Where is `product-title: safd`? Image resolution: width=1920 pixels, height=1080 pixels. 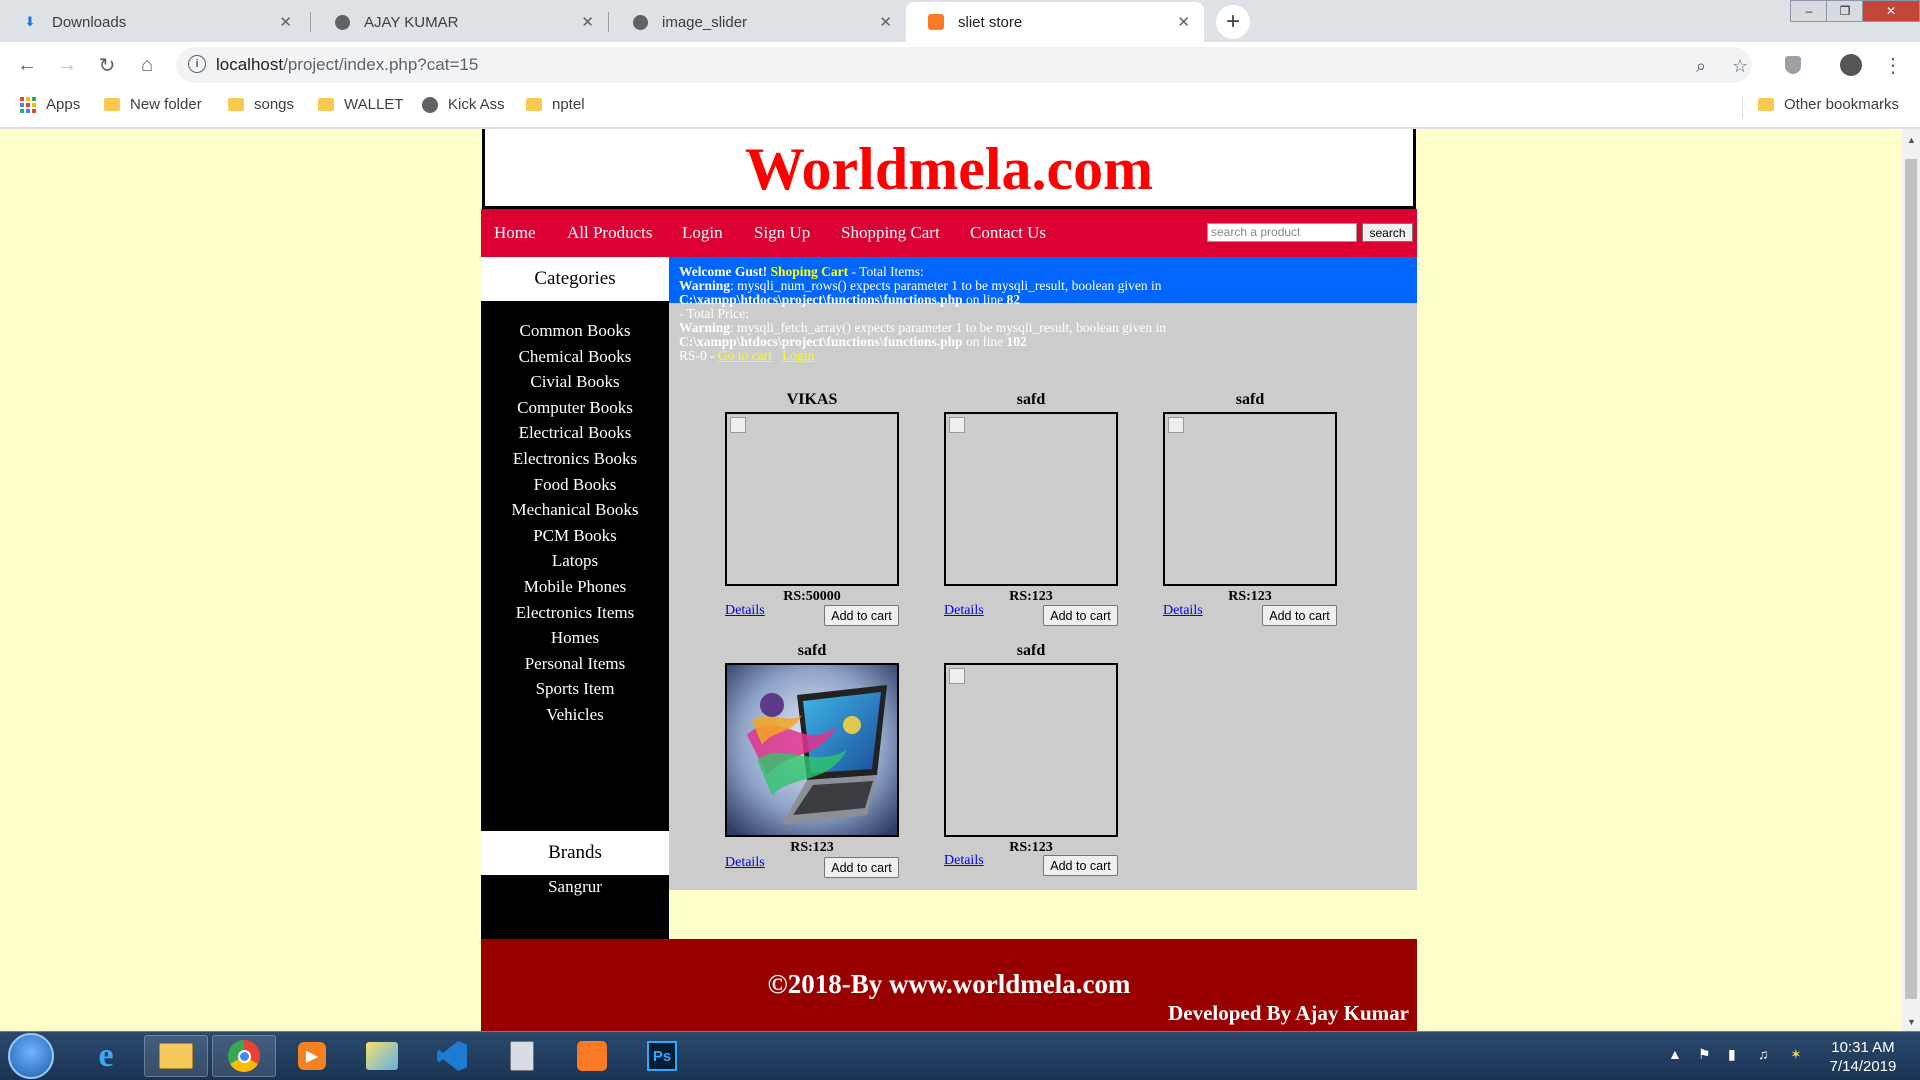 product-title: safd is located at coordinates (812, 650).